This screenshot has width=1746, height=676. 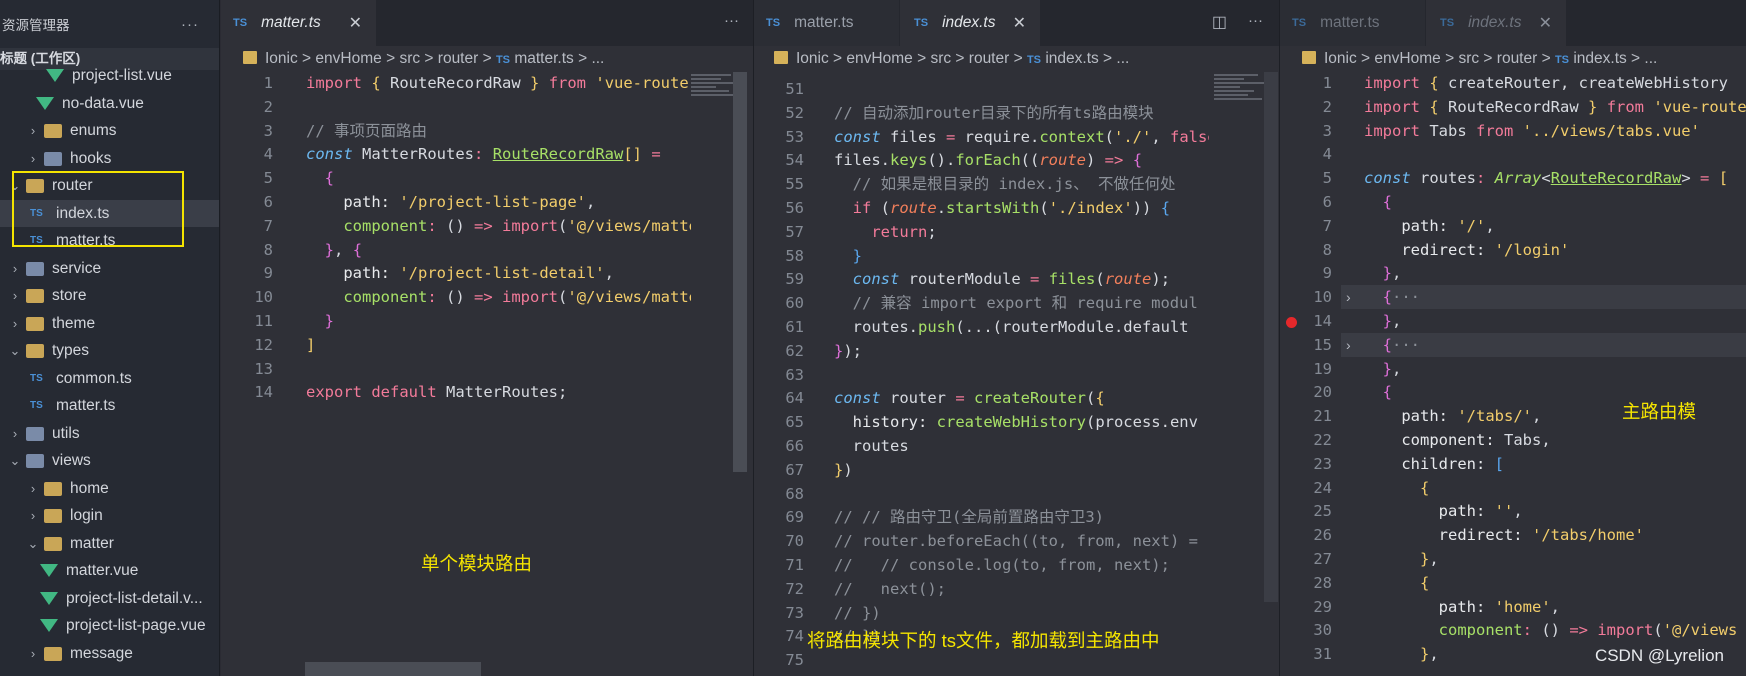 I want to click on tree-item: › utils, so click(x=109, y=434).